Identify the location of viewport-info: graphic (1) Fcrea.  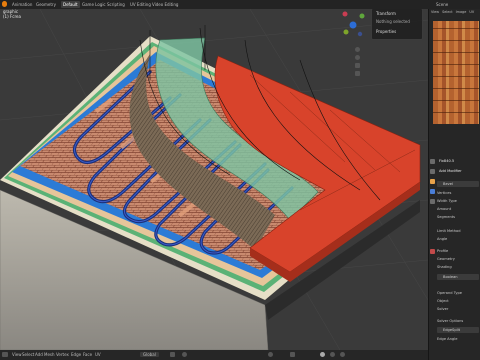
(12, 14).